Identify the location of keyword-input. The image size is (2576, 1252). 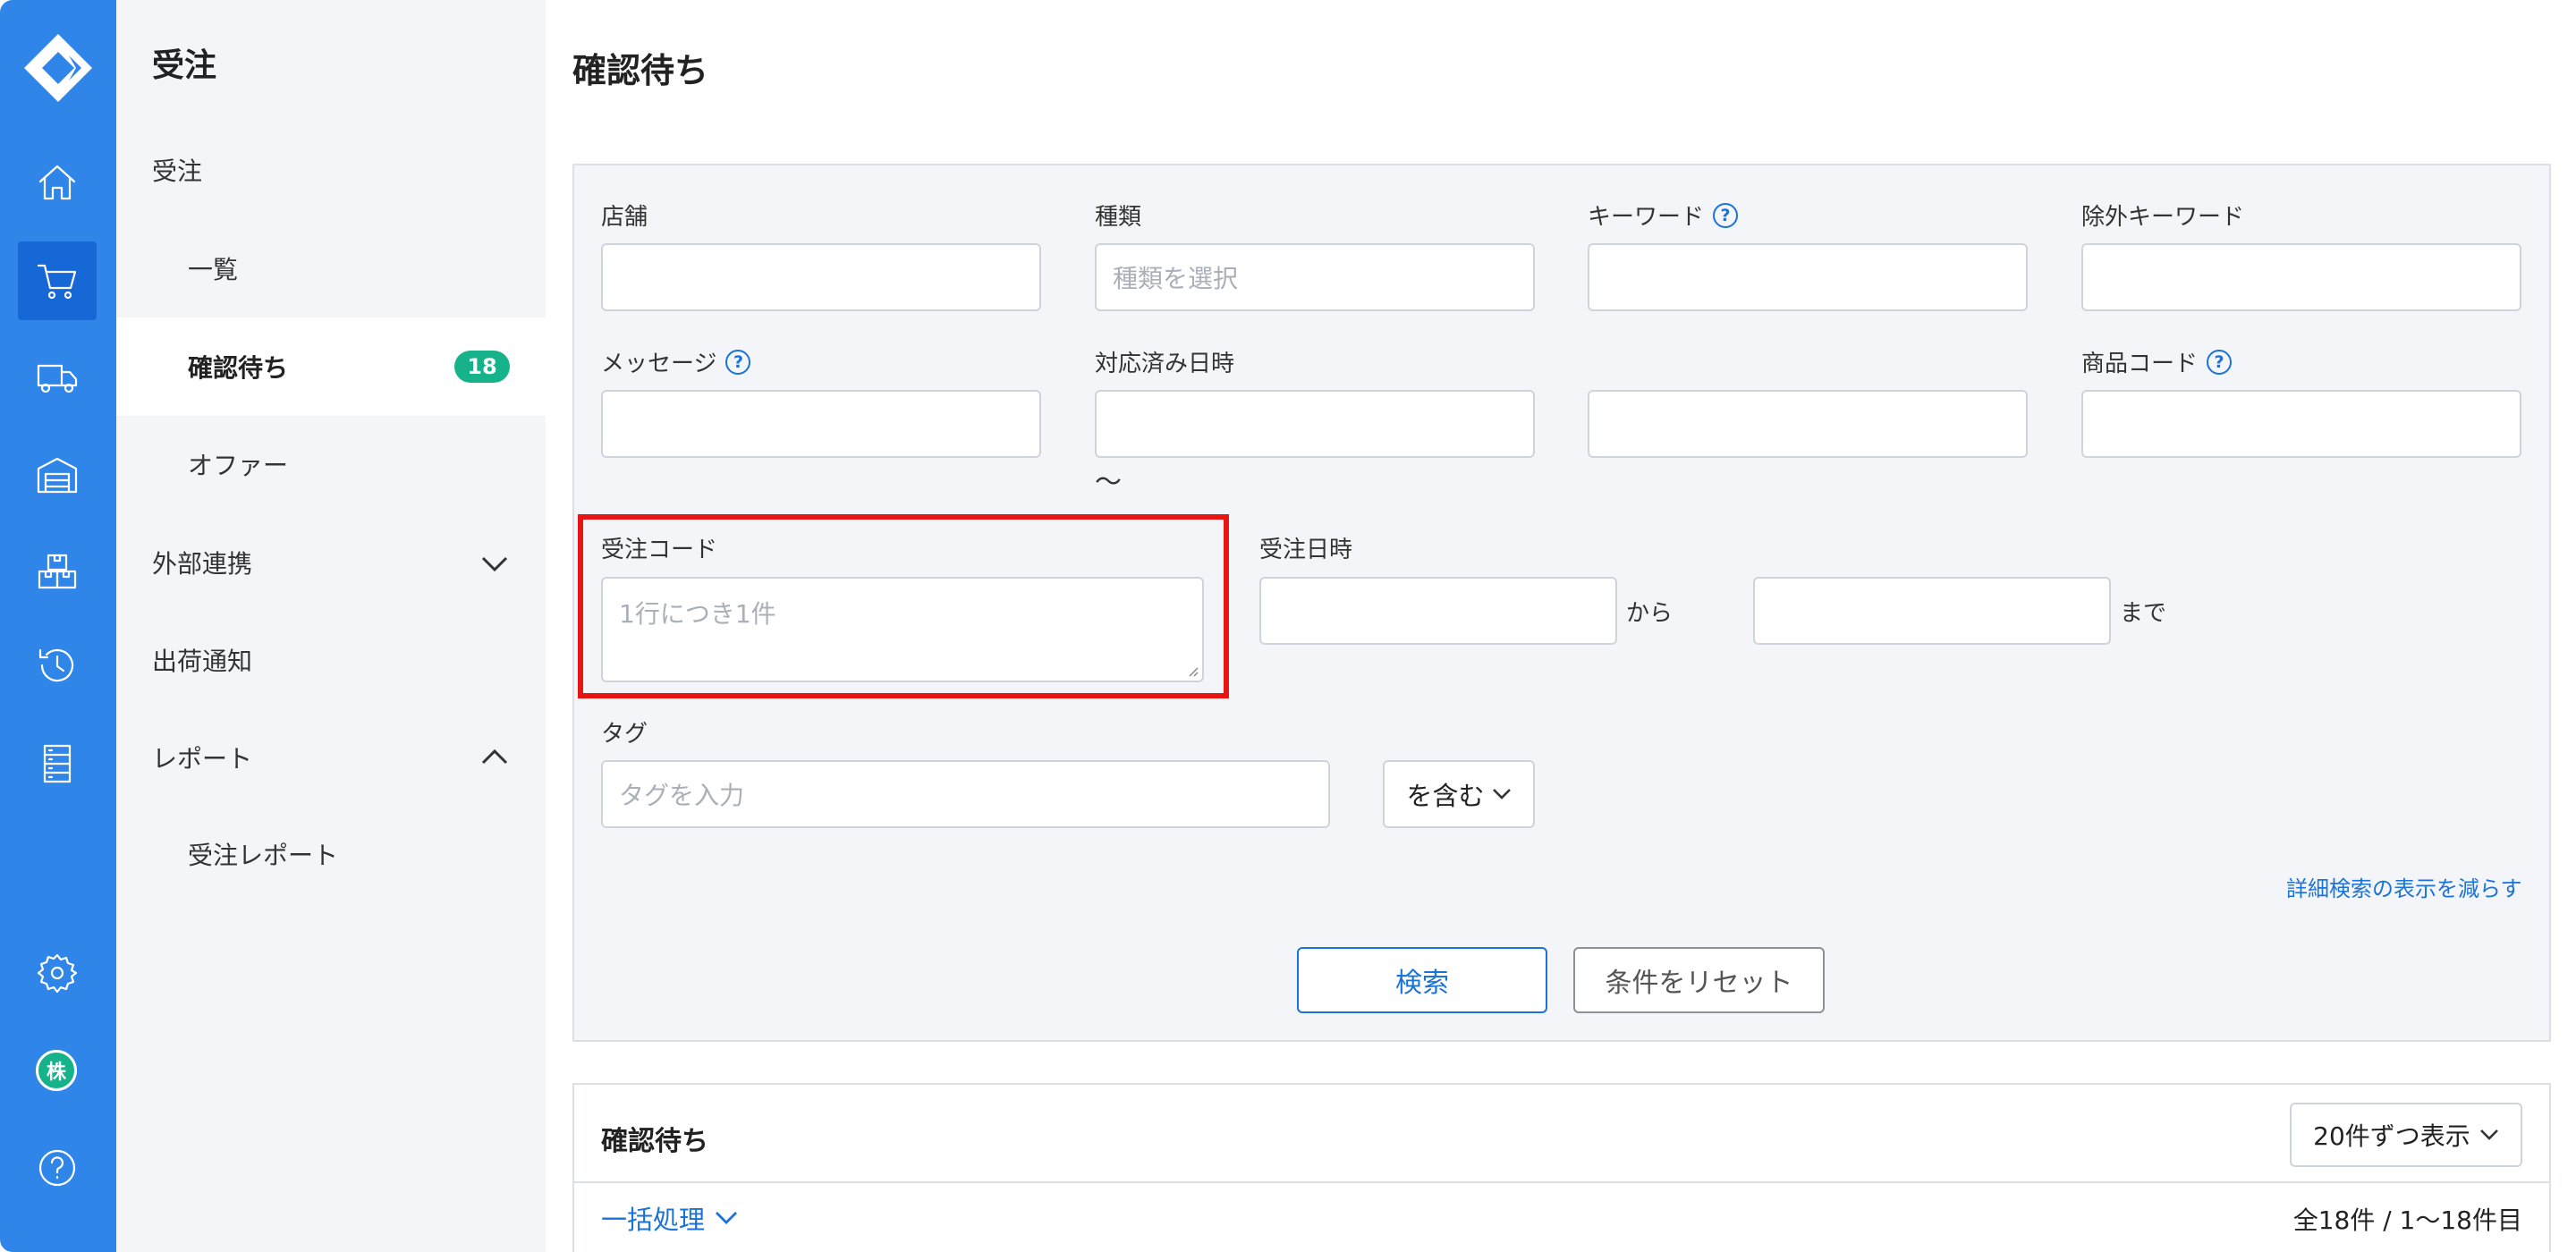
(1808, 277).